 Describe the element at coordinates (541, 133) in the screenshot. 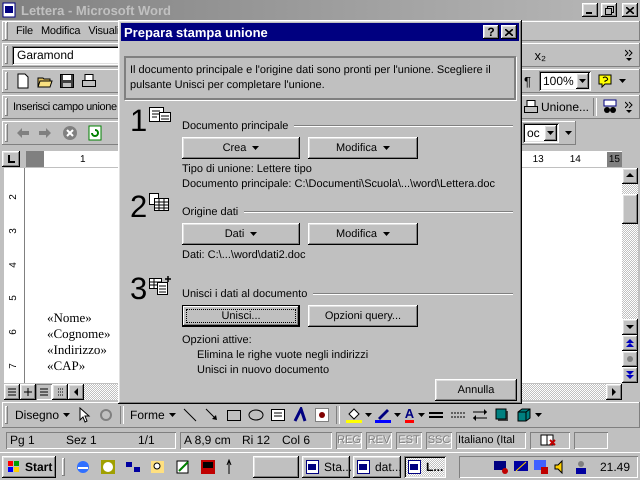

I see `address-dropdown: oc` at that location.